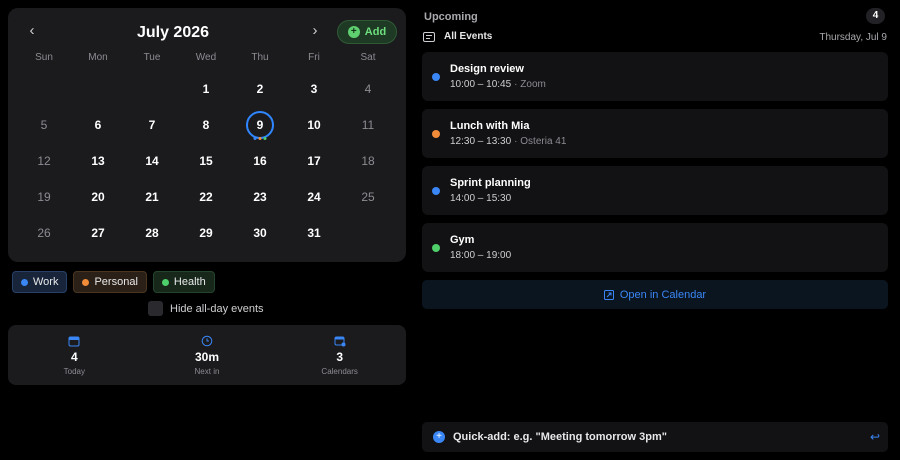  What do you see at coordinates (490, 126) in the screenshot?
I see `event-title: Lunch with Mia` at bounding box center [490, 126].